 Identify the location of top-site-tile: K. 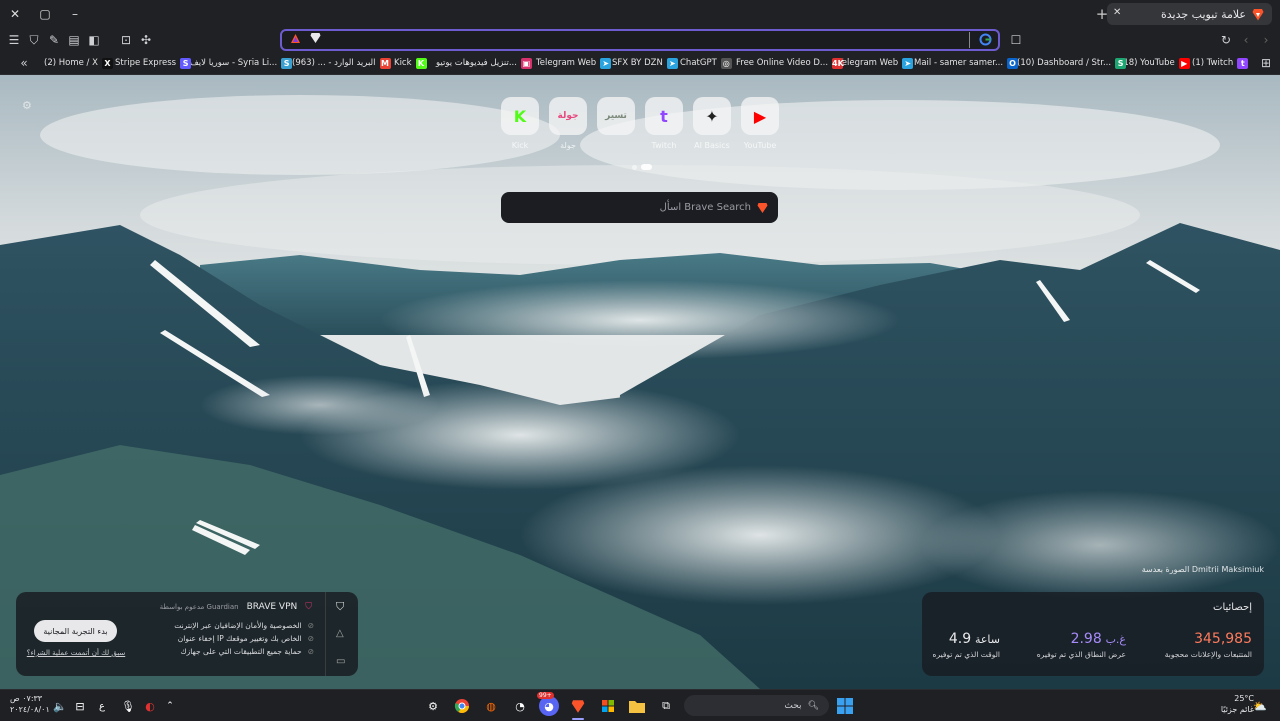
(520, 116).